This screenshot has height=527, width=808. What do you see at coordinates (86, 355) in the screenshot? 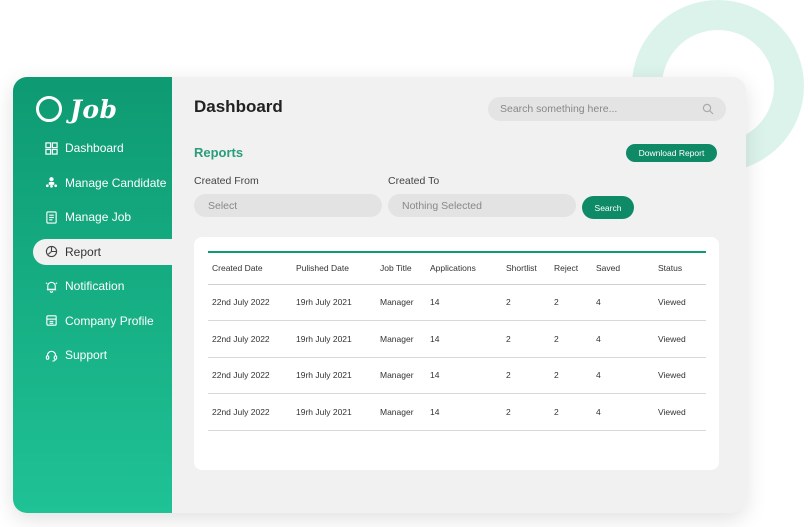
I see `sidebar-item-label: Support` at bounding box center [86, 355].